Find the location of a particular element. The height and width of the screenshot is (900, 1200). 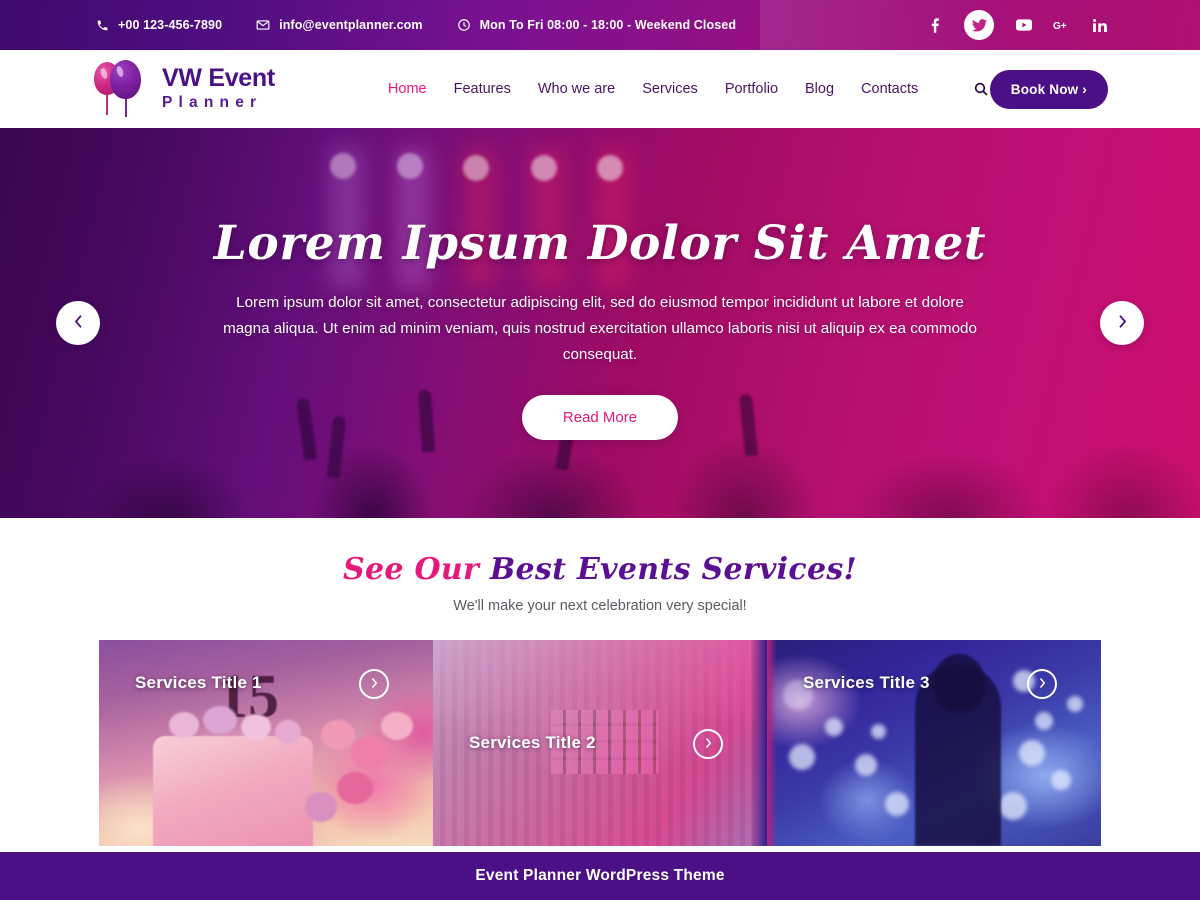

footer-text: Event Planner WordPress Theme is located at coordinates (600, 875).